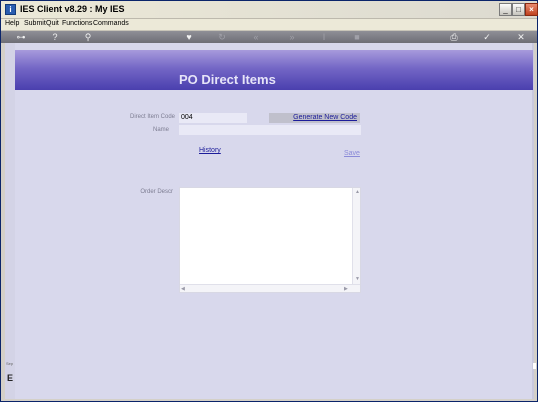 The height and width of the screenshot is (402, 538). Describe the element at coordinates (346, 289) in the screenshot. I see `scroll-right-icon: ▶` at that location.